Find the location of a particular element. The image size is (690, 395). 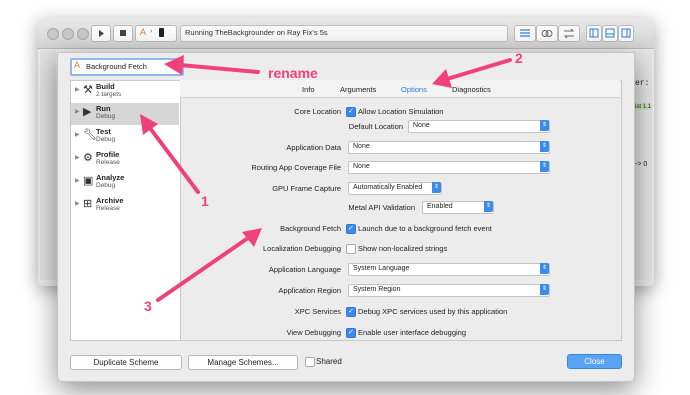

annotation-number-2: 2 is located at coordinates (519, 58).